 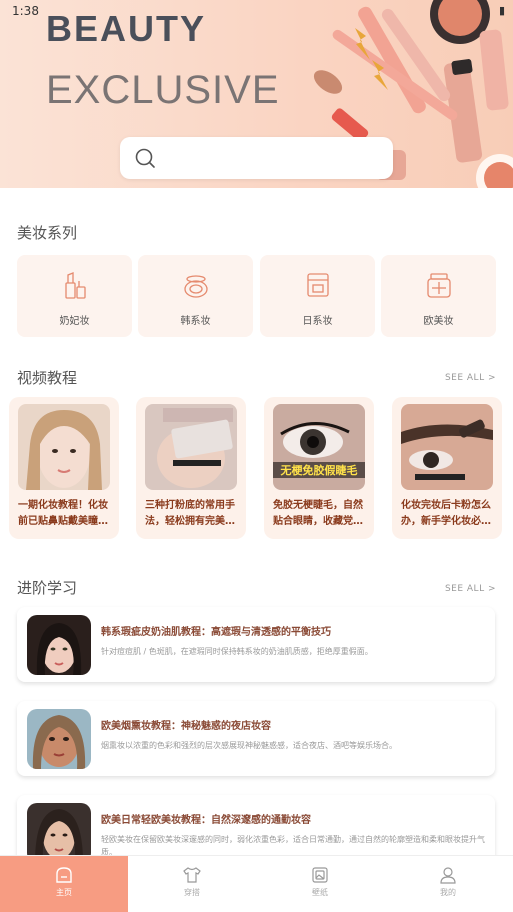 I want to click on course-description: 针对痘痘肌 / 色斑肌，在遮瑕同时保持韩系妆的奶油肌质感，拒绝厚重假面。, so click(x=237, y=651).